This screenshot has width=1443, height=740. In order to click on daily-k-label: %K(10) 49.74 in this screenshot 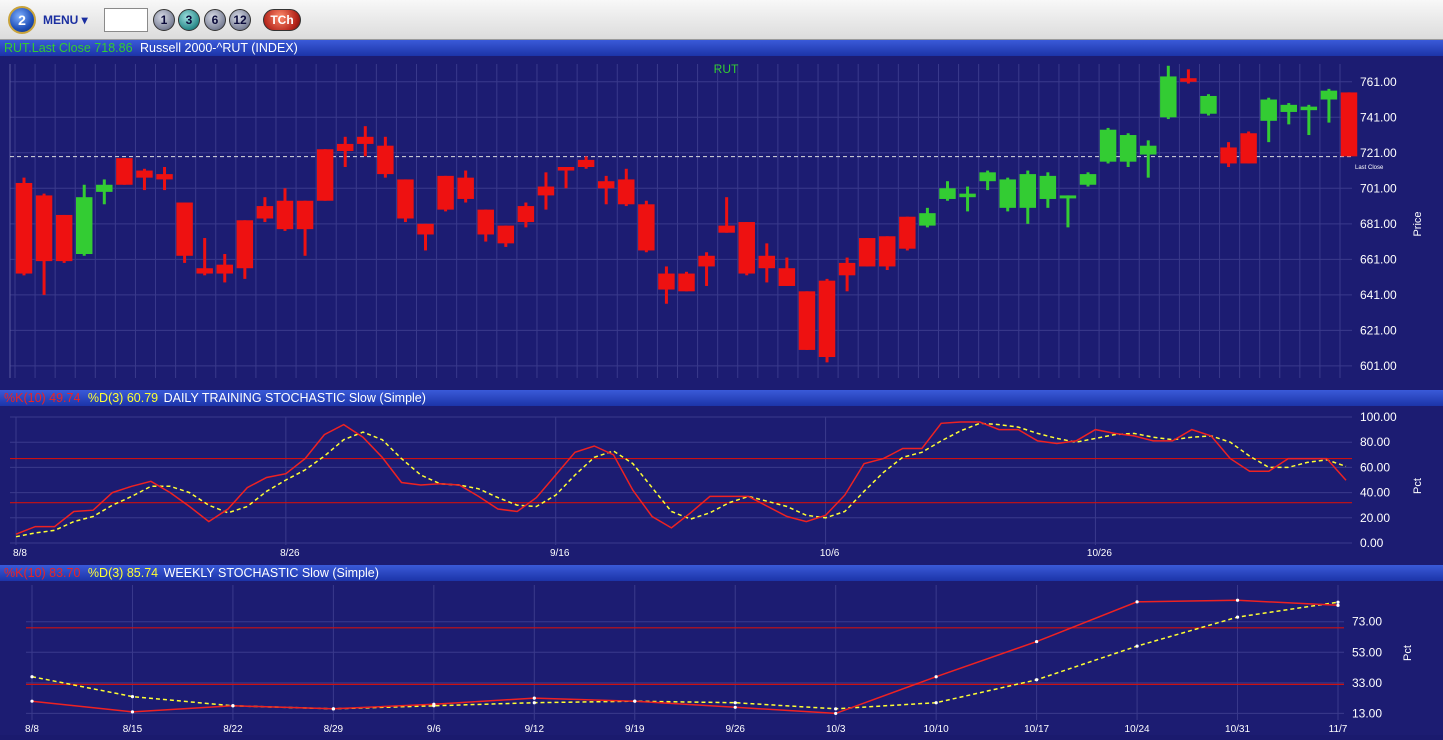, I will do `click(42, 398)`.